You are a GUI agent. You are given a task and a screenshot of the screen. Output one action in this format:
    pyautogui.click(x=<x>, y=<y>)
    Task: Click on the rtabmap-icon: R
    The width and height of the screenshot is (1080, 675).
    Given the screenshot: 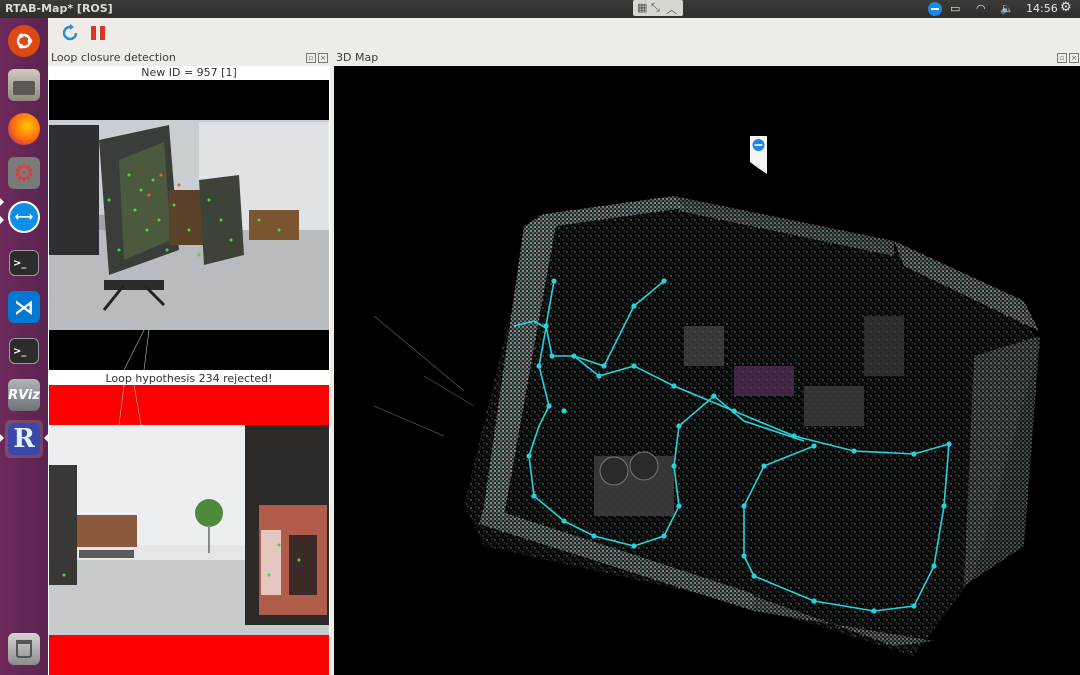 What is the action you would take?
    pyautogui.click(x=24, y=439)
    